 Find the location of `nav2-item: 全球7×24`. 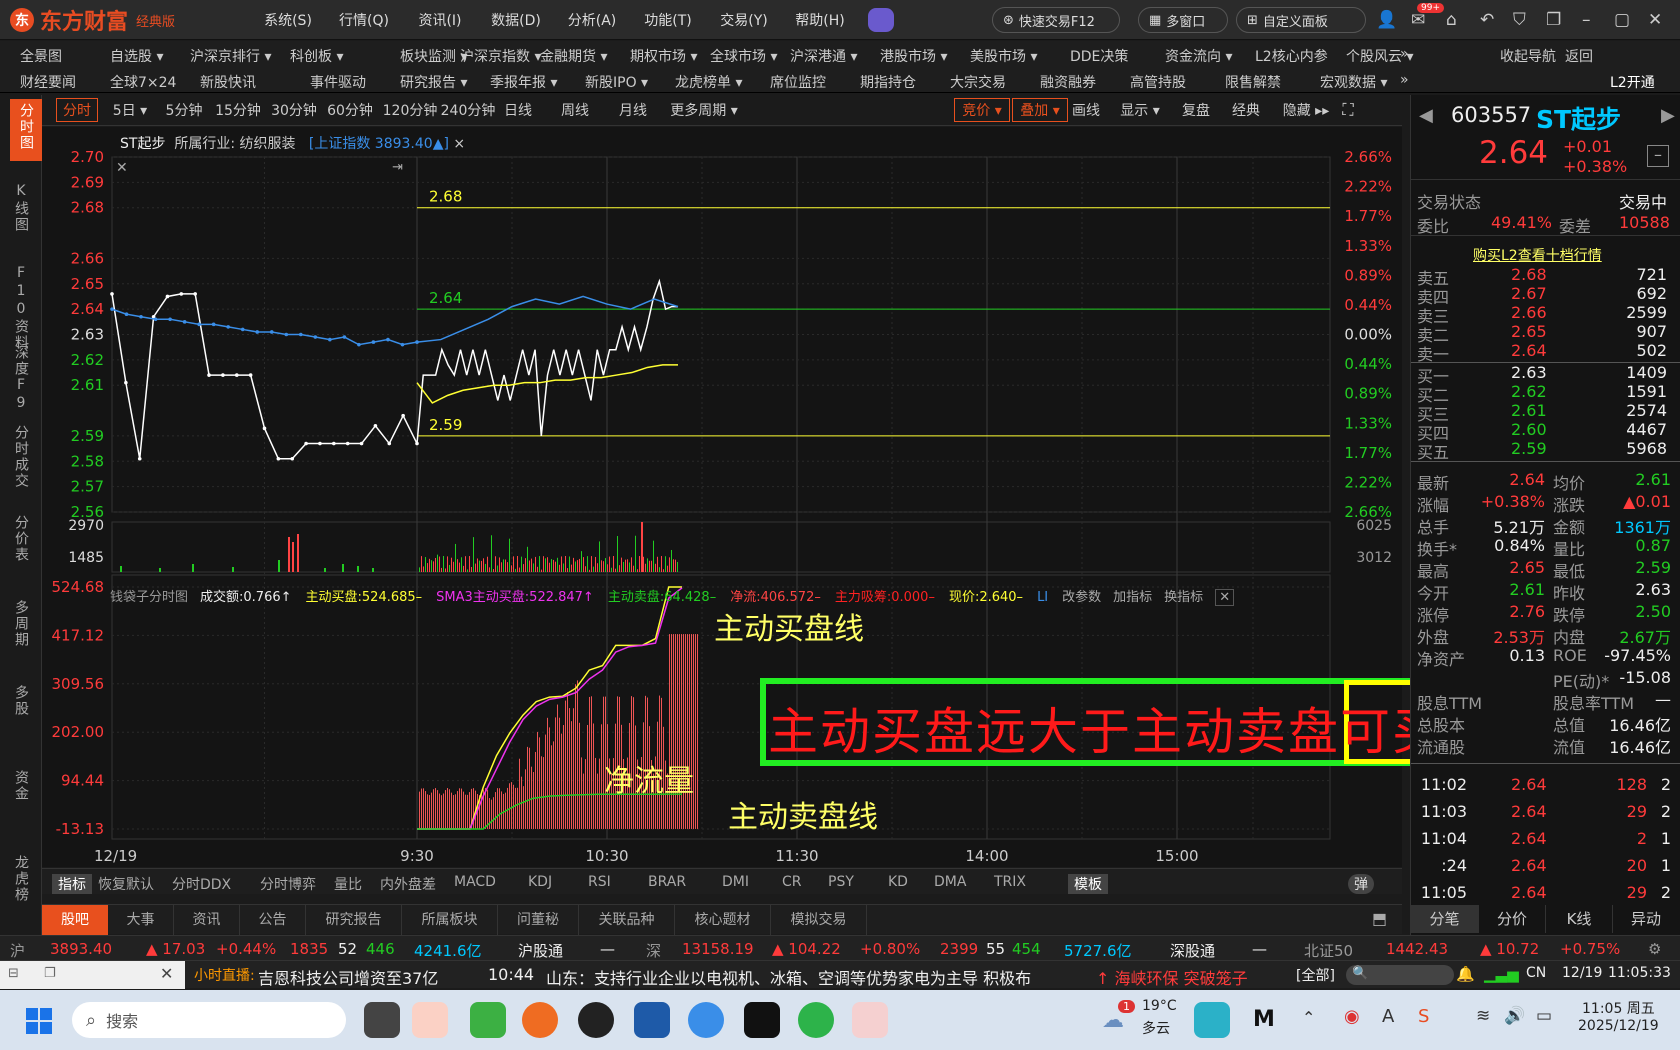

nav2-item: 全球7×24 is located at coordinates (143, 82).